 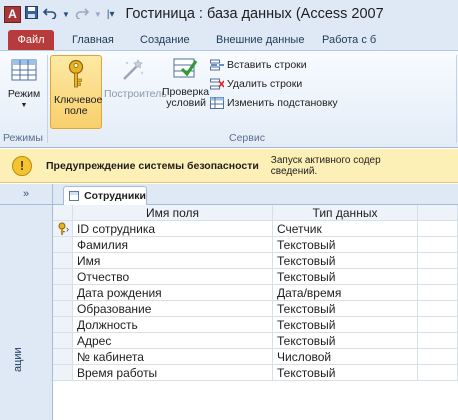 What do you see at coordinates (173, 293) in the screenshot?
I see `field-name-cell: Дата рождения` at bounding box center [173, 293].